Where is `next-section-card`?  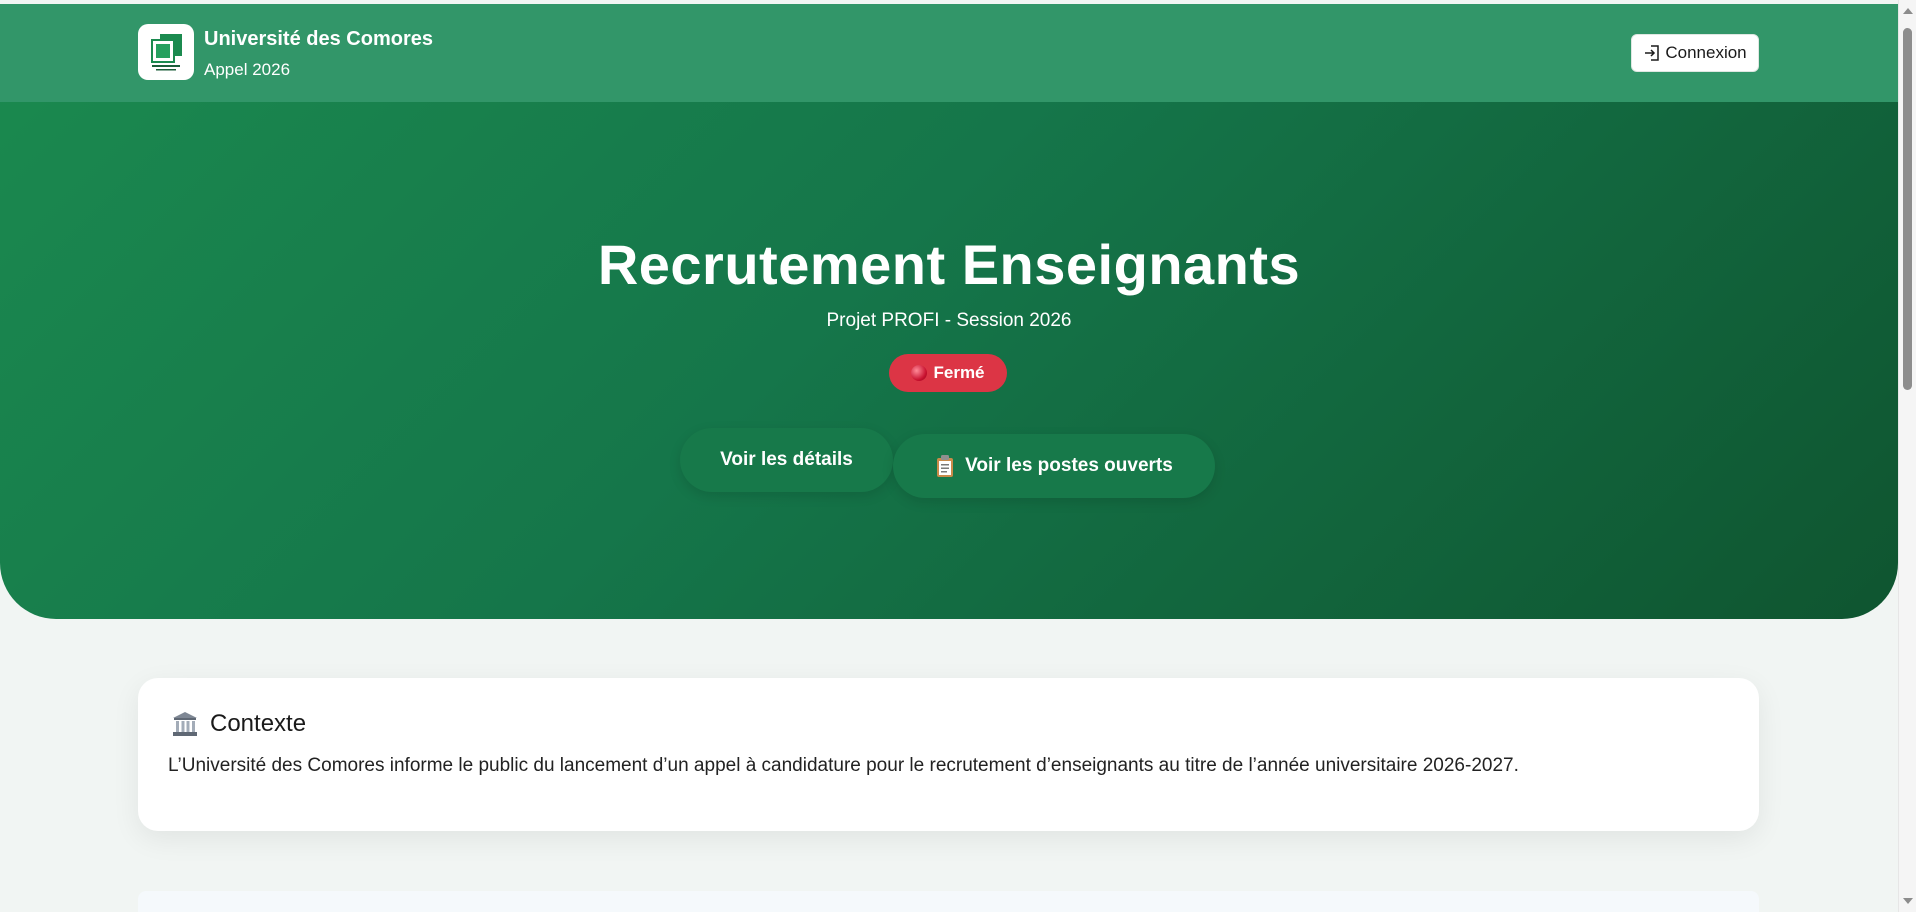 next-section-card is located at coordinates (948, 901).